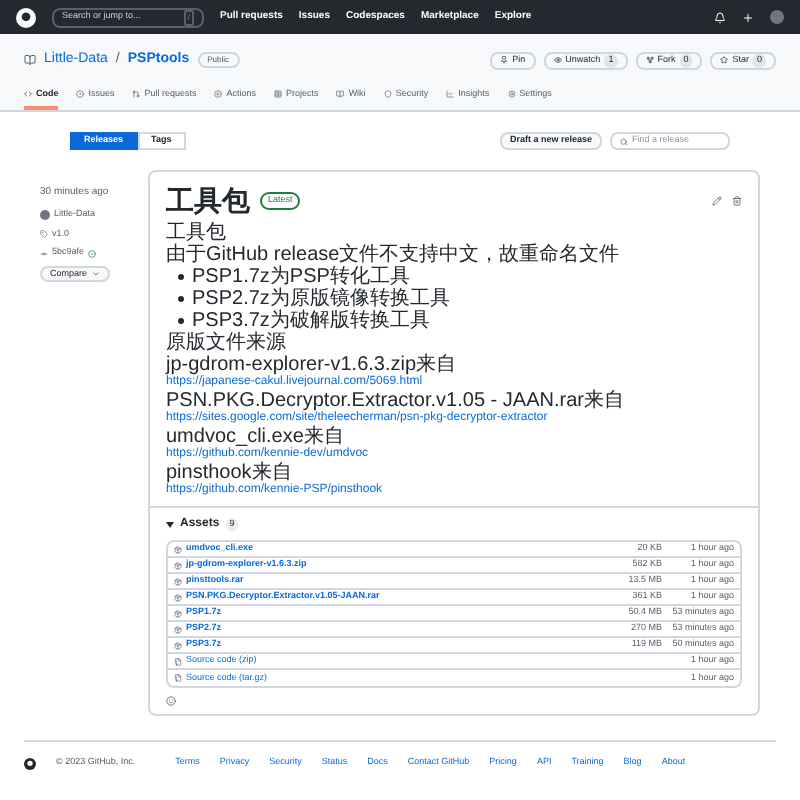 This screenshot has height=800, width=800. What do you see at coordinates (737, 200) in the screenshot?
I see `trash-icon` at bounding box center [737, 200].